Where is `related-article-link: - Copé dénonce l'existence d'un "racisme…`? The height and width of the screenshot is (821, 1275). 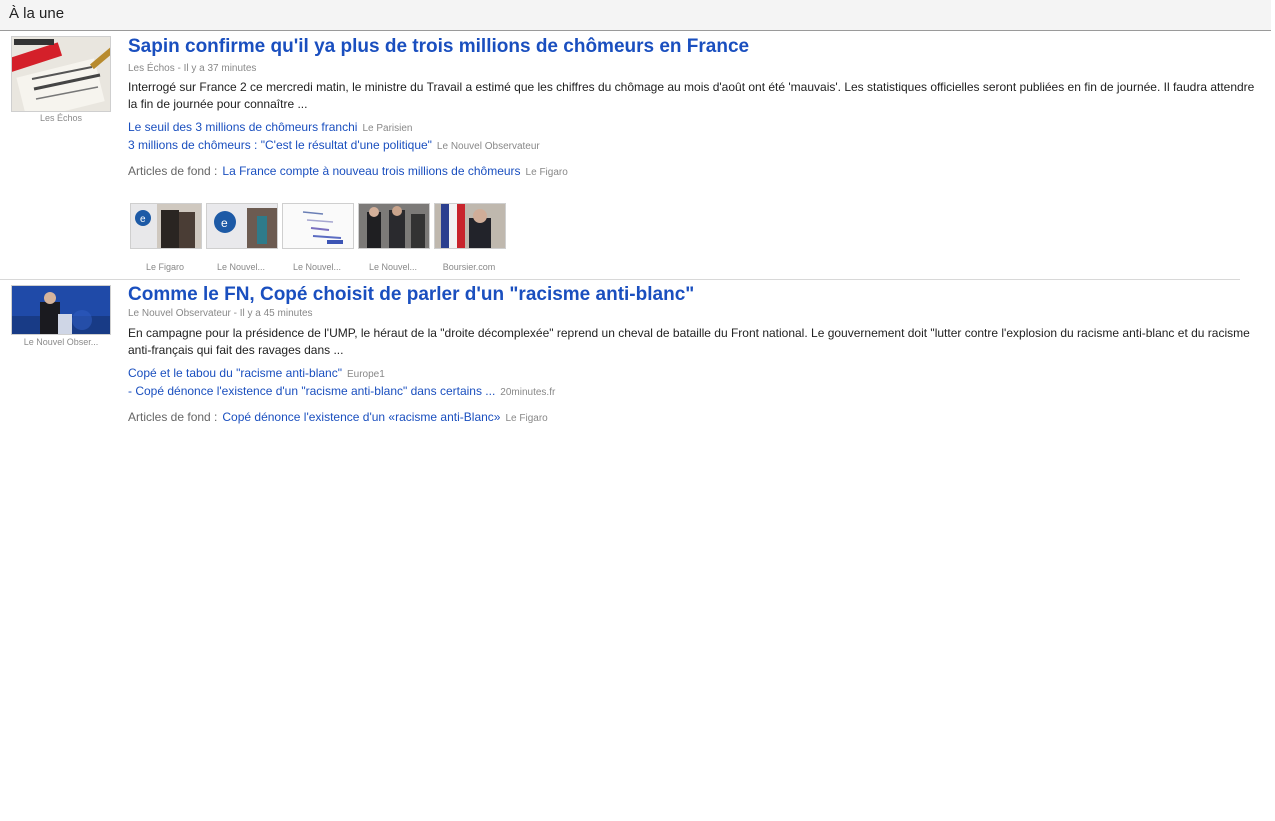 related-article-link: - Copé dénonce l'existence d'un "racisme… is located at coordinates (311, 391).